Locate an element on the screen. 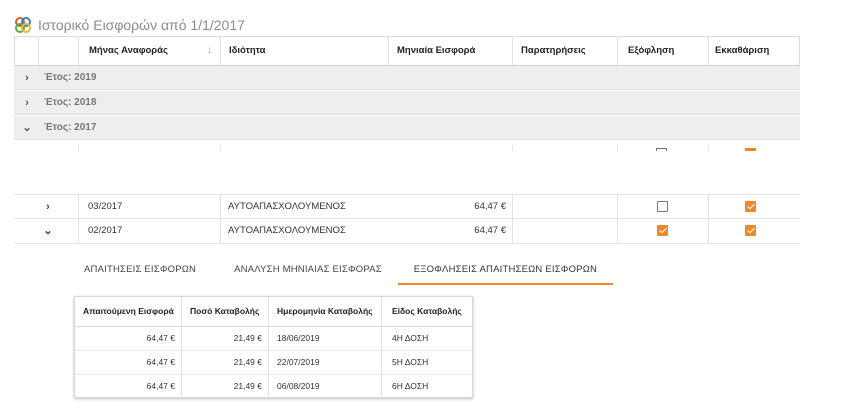 The width and height of the screenshot is (846, 417). table-row: 64,47 € 21,49 € 06/08/2019 6Η ΔΟΣΗ is located at coordinates (273, 387).